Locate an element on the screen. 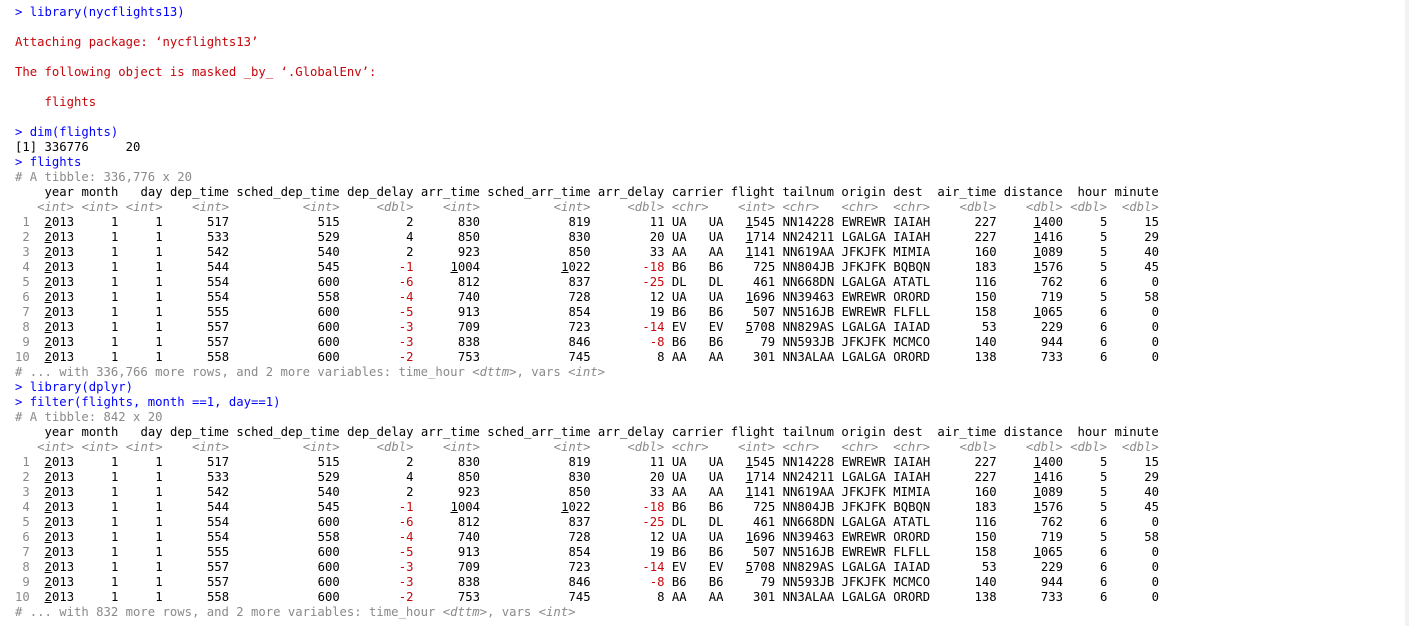 The width and height of the screenshot is (1409, 626). table-cell: 1545 is located at coordinates (760, 462).